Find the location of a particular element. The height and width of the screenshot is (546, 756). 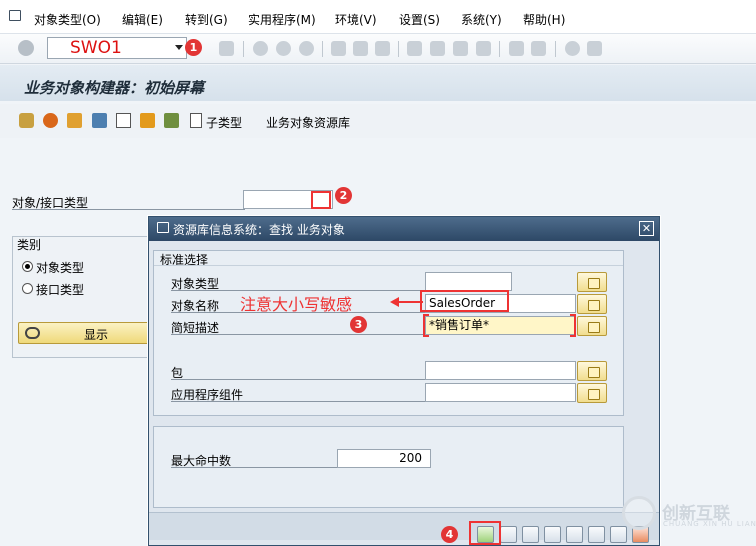

annotation-bracket-right is located at coordinates (573, 325).